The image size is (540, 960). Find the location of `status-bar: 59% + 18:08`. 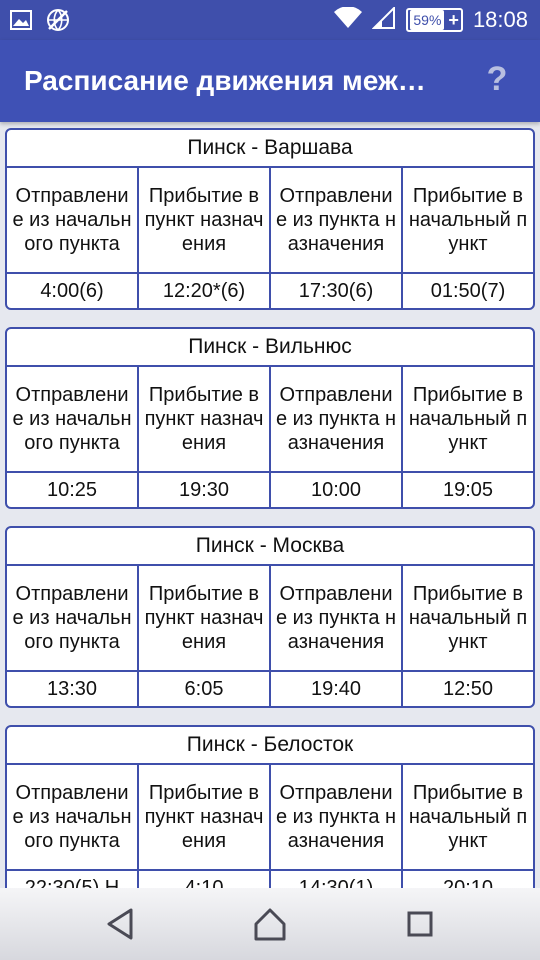

status-bar: 59% + 18:08 is located at coordinates (270, 20).